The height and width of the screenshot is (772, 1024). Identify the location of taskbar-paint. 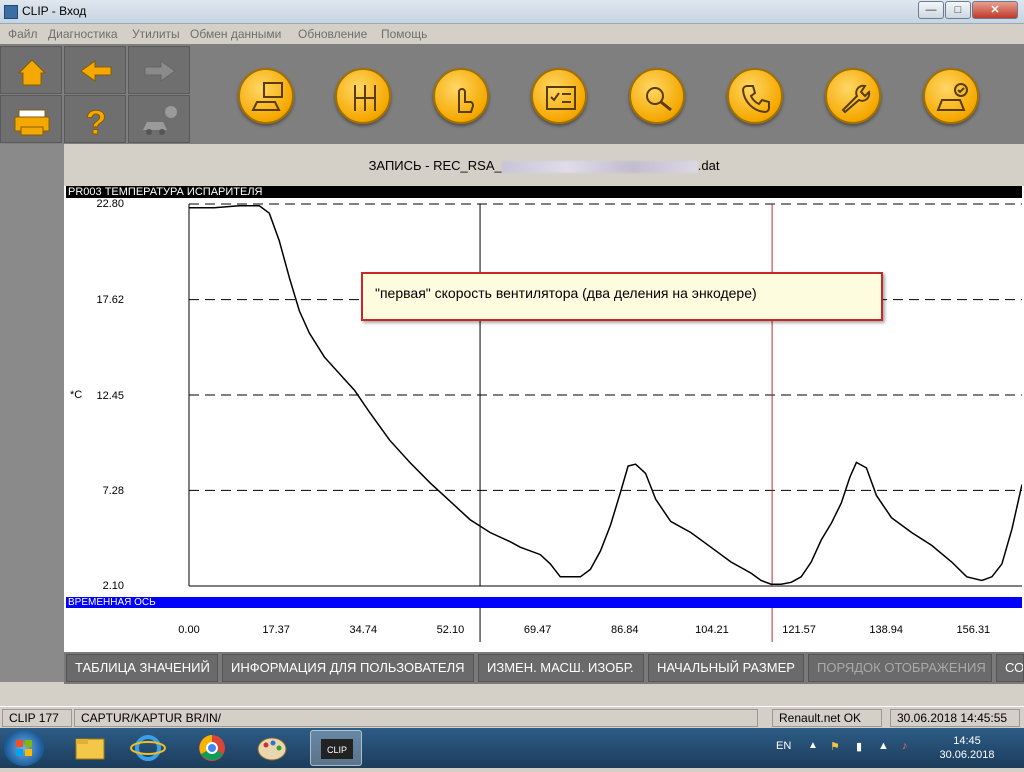
(272, 748).